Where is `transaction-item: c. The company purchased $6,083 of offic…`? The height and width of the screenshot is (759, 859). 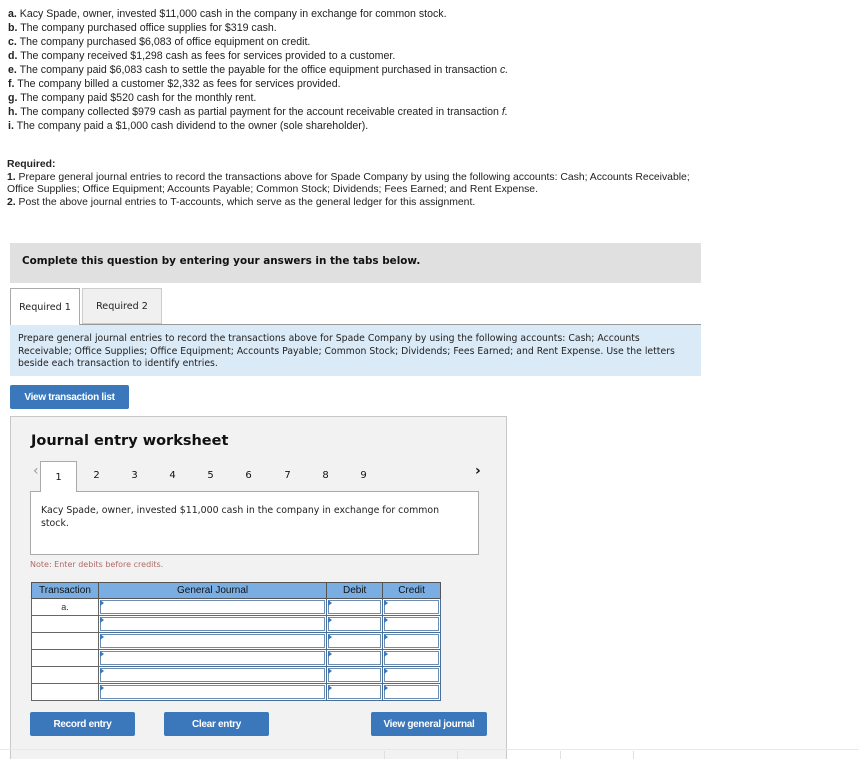
transaction-item: c. The company purchased $6,083 of offic… is located at coordinates (358, 42).